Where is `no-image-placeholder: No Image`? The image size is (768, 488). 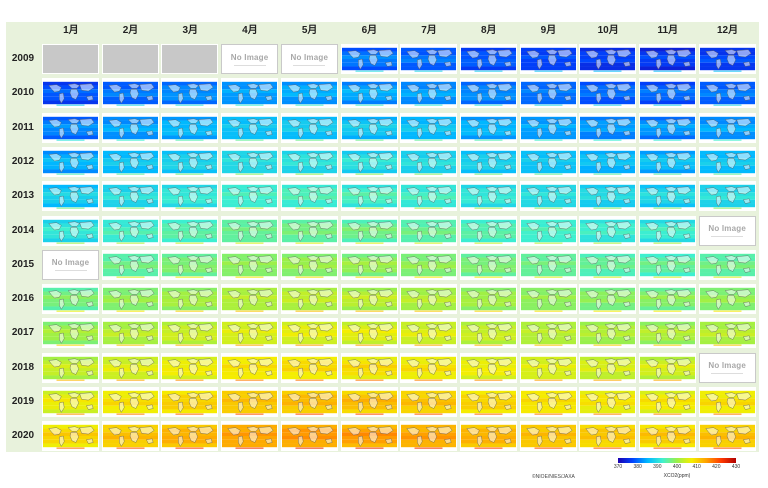
no-image-placeholder: No Image is located at coordinates (70, 264).